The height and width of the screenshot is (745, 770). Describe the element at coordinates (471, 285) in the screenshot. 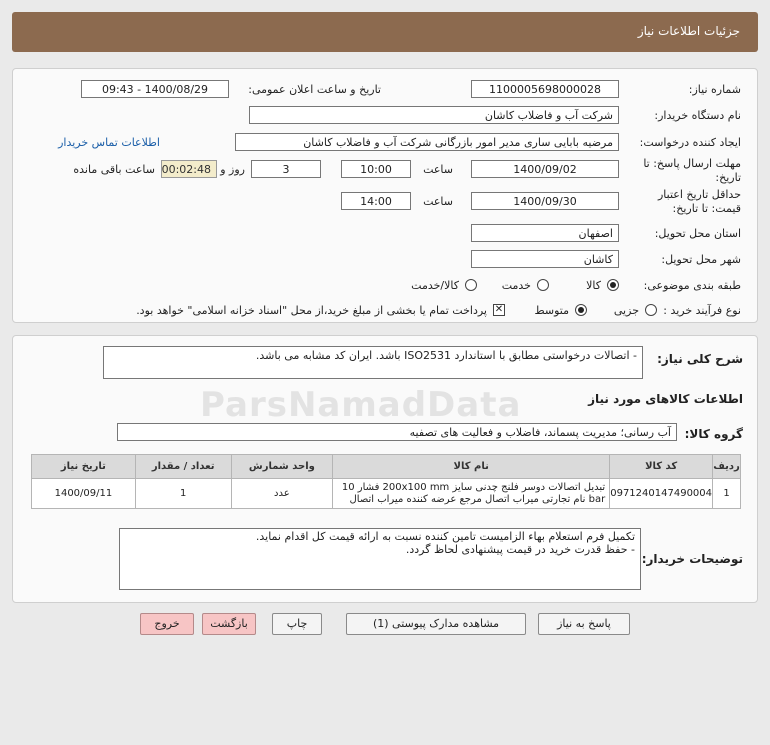

I see `category-radio-both` at that location.